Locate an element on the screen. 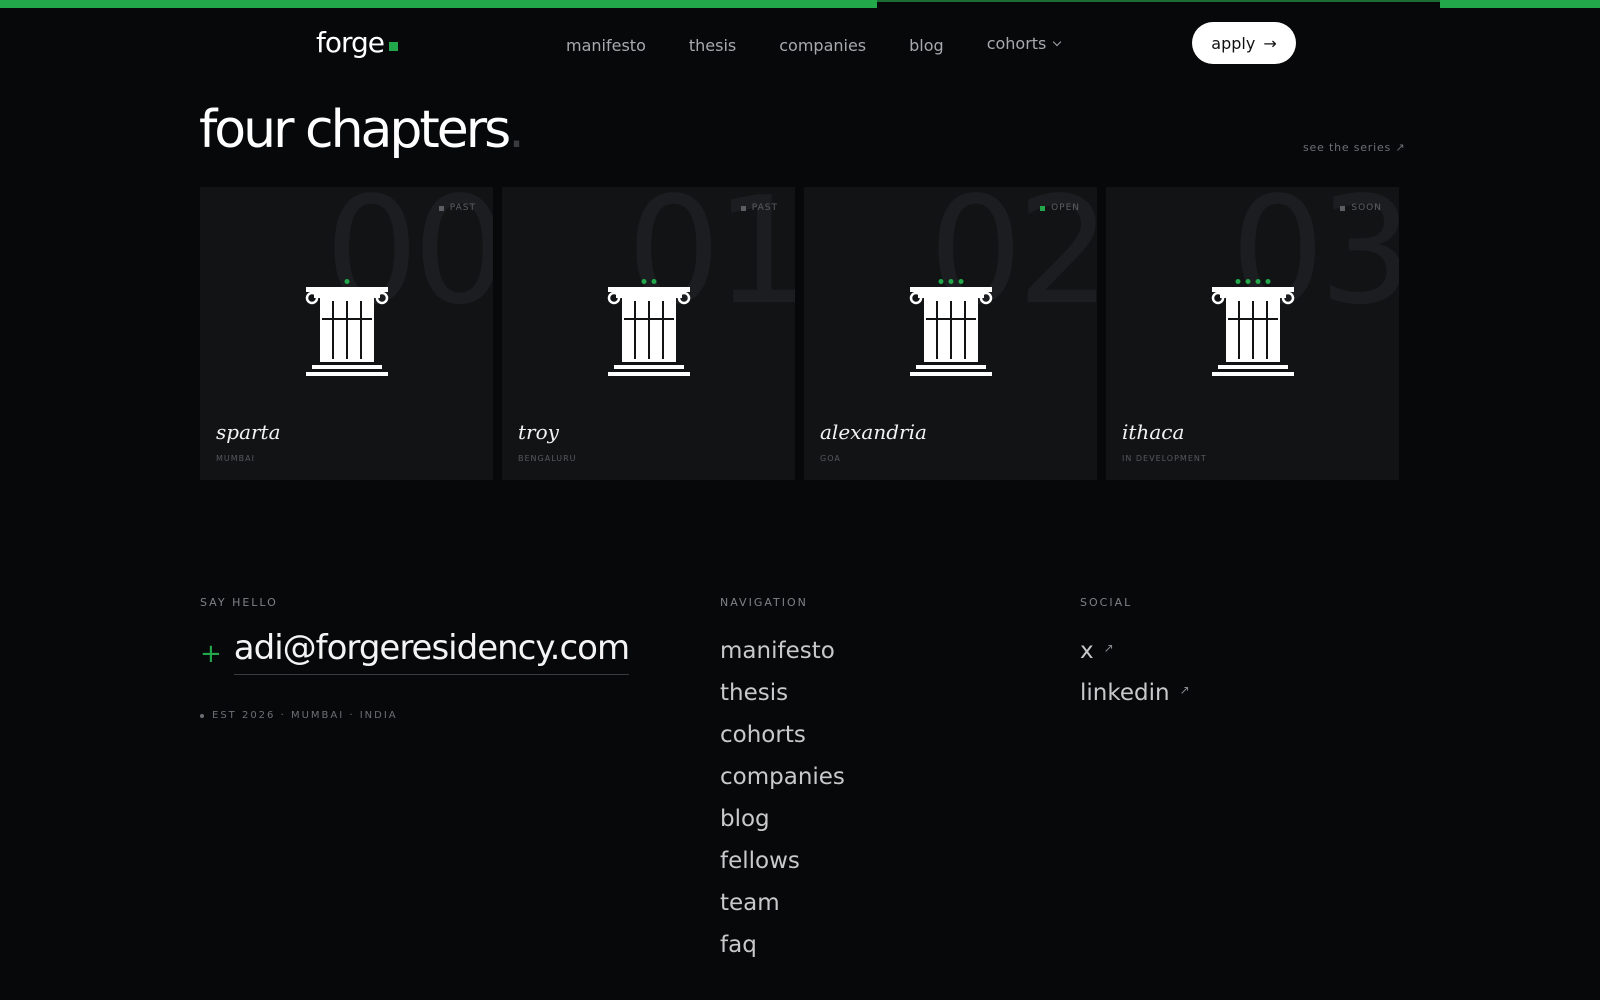 The image size is (1600, 1000). logo-square-icon is located at coordinates (394, 46).